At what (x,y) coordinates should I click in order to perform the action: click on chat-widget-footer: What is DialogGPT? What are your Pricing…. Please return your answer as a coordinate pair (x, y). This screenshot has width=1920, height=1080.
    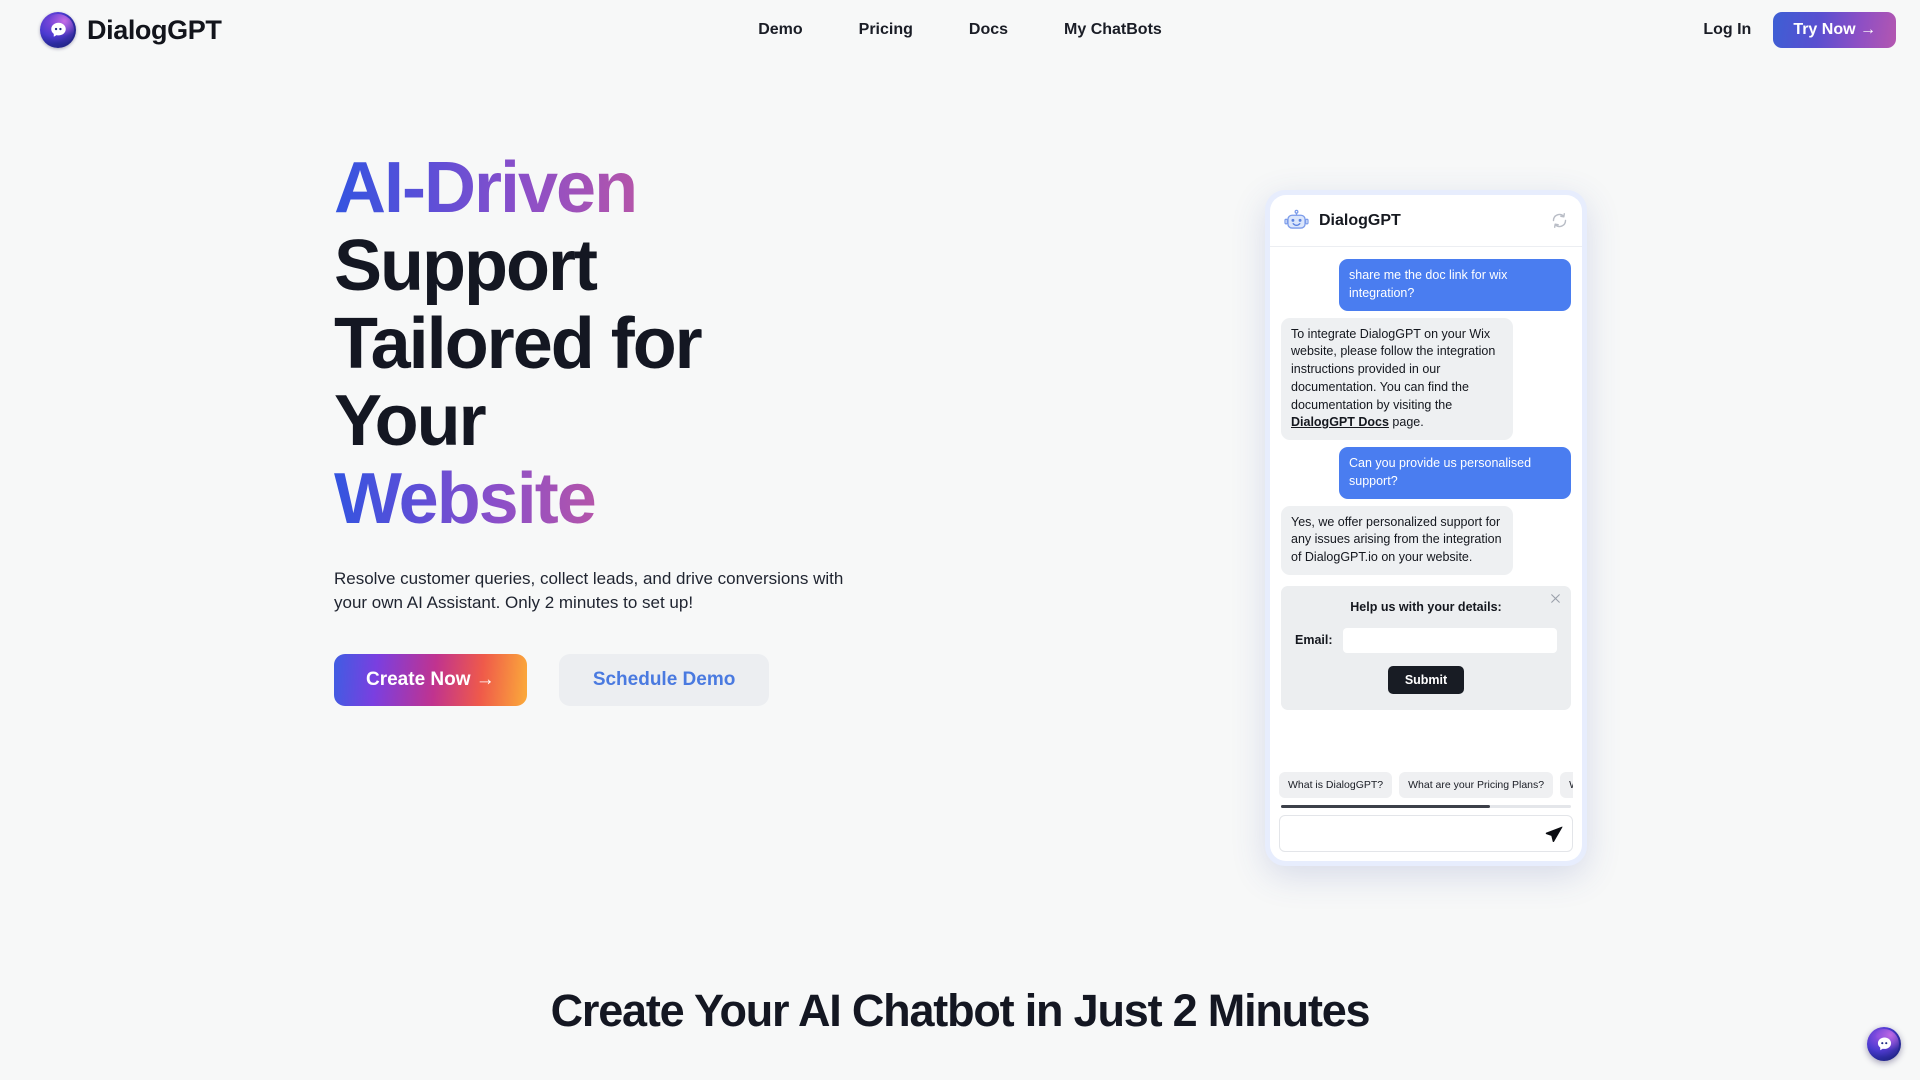
    Looking at the image, I should click on (1426, 816).